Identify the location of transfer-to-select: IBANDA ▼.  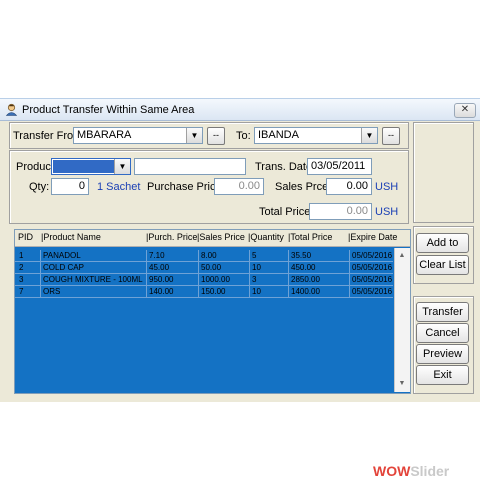
(316, 135).